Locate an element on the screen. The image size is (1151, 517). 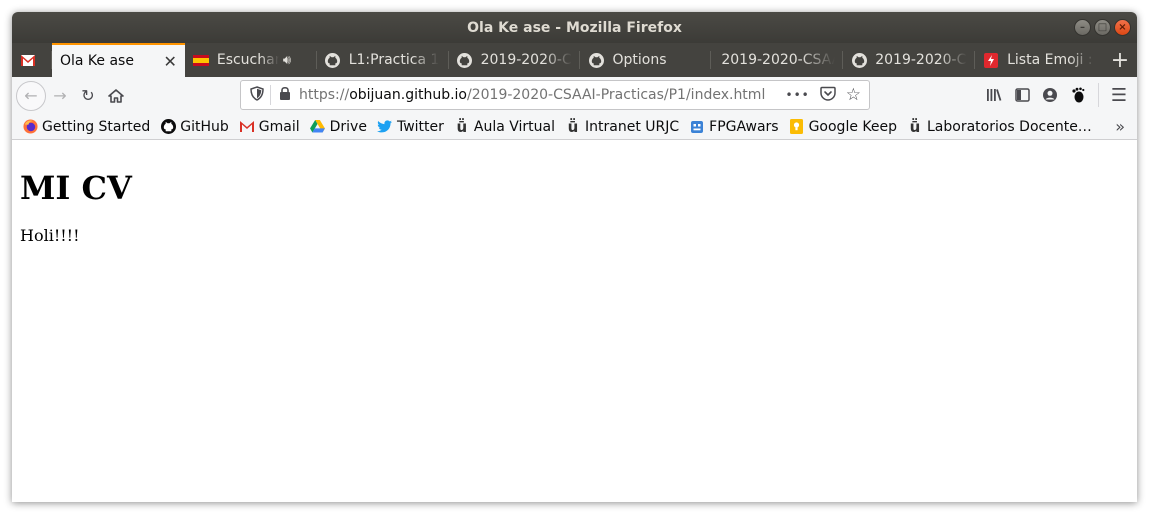
bookmark-getting-started: Getting Started is located at coordinates (86, 127).